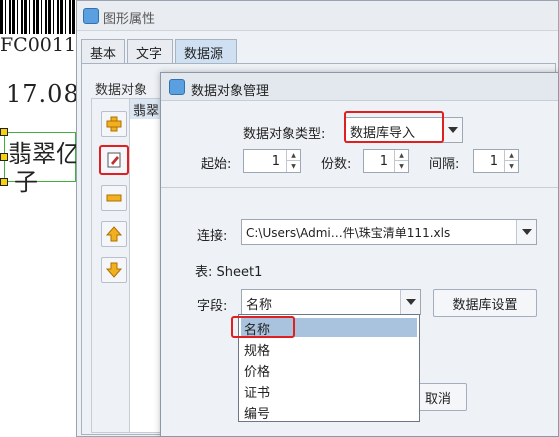 The height and width of the screenshot is (437, 559). What do you see at coordinates (359, 87) in the screenshot?
I see `dialog-titlebar: 数据对象管理` at bounding box center [359, 87].